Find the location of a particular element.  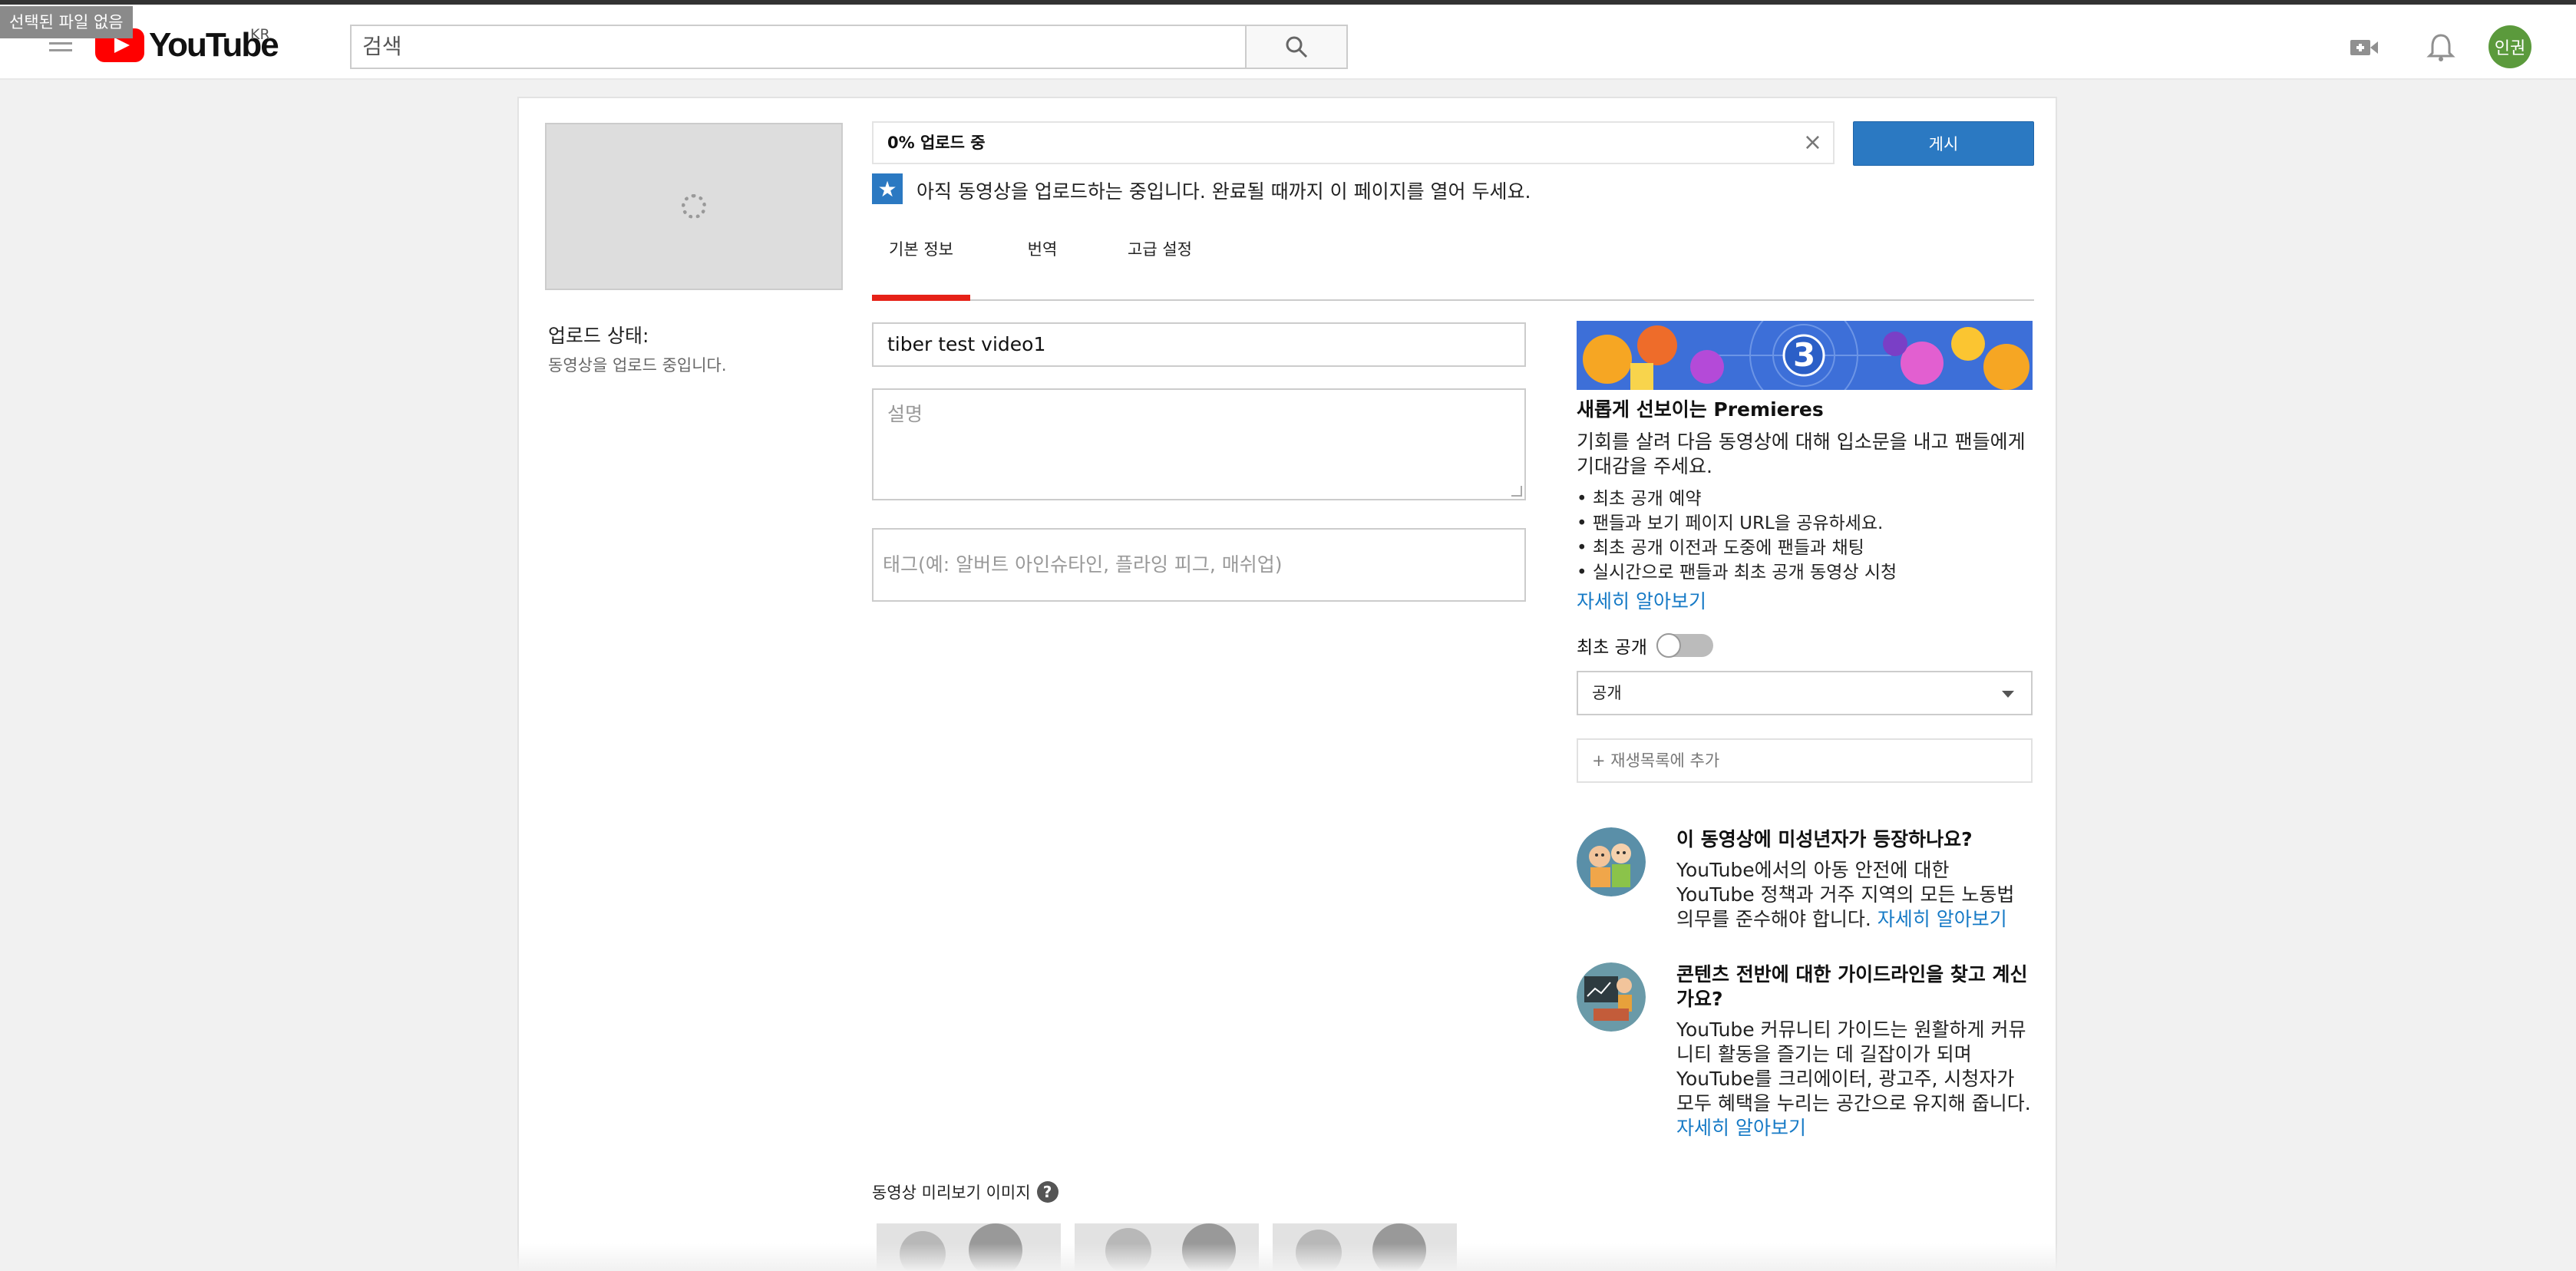

guidelines-heading: 콘텐츠 전반에 대한 가이드라인을 찾고 계신가요? is located at coordinates (1852, 987).